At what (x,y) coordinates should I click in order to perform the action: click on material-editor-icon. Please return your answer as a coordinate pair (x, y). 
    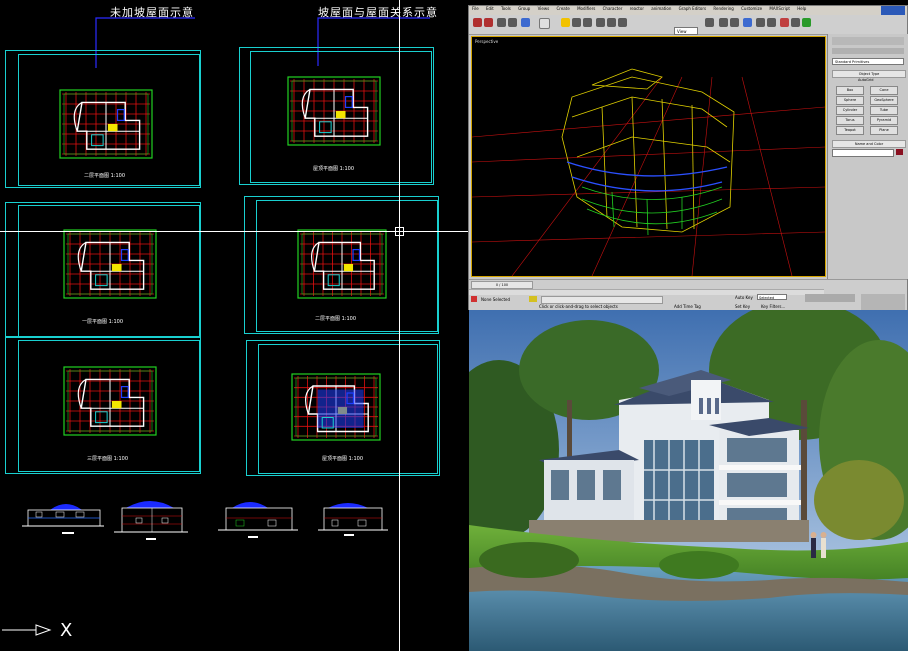
    Looking at the image, I should click on (784, 22).